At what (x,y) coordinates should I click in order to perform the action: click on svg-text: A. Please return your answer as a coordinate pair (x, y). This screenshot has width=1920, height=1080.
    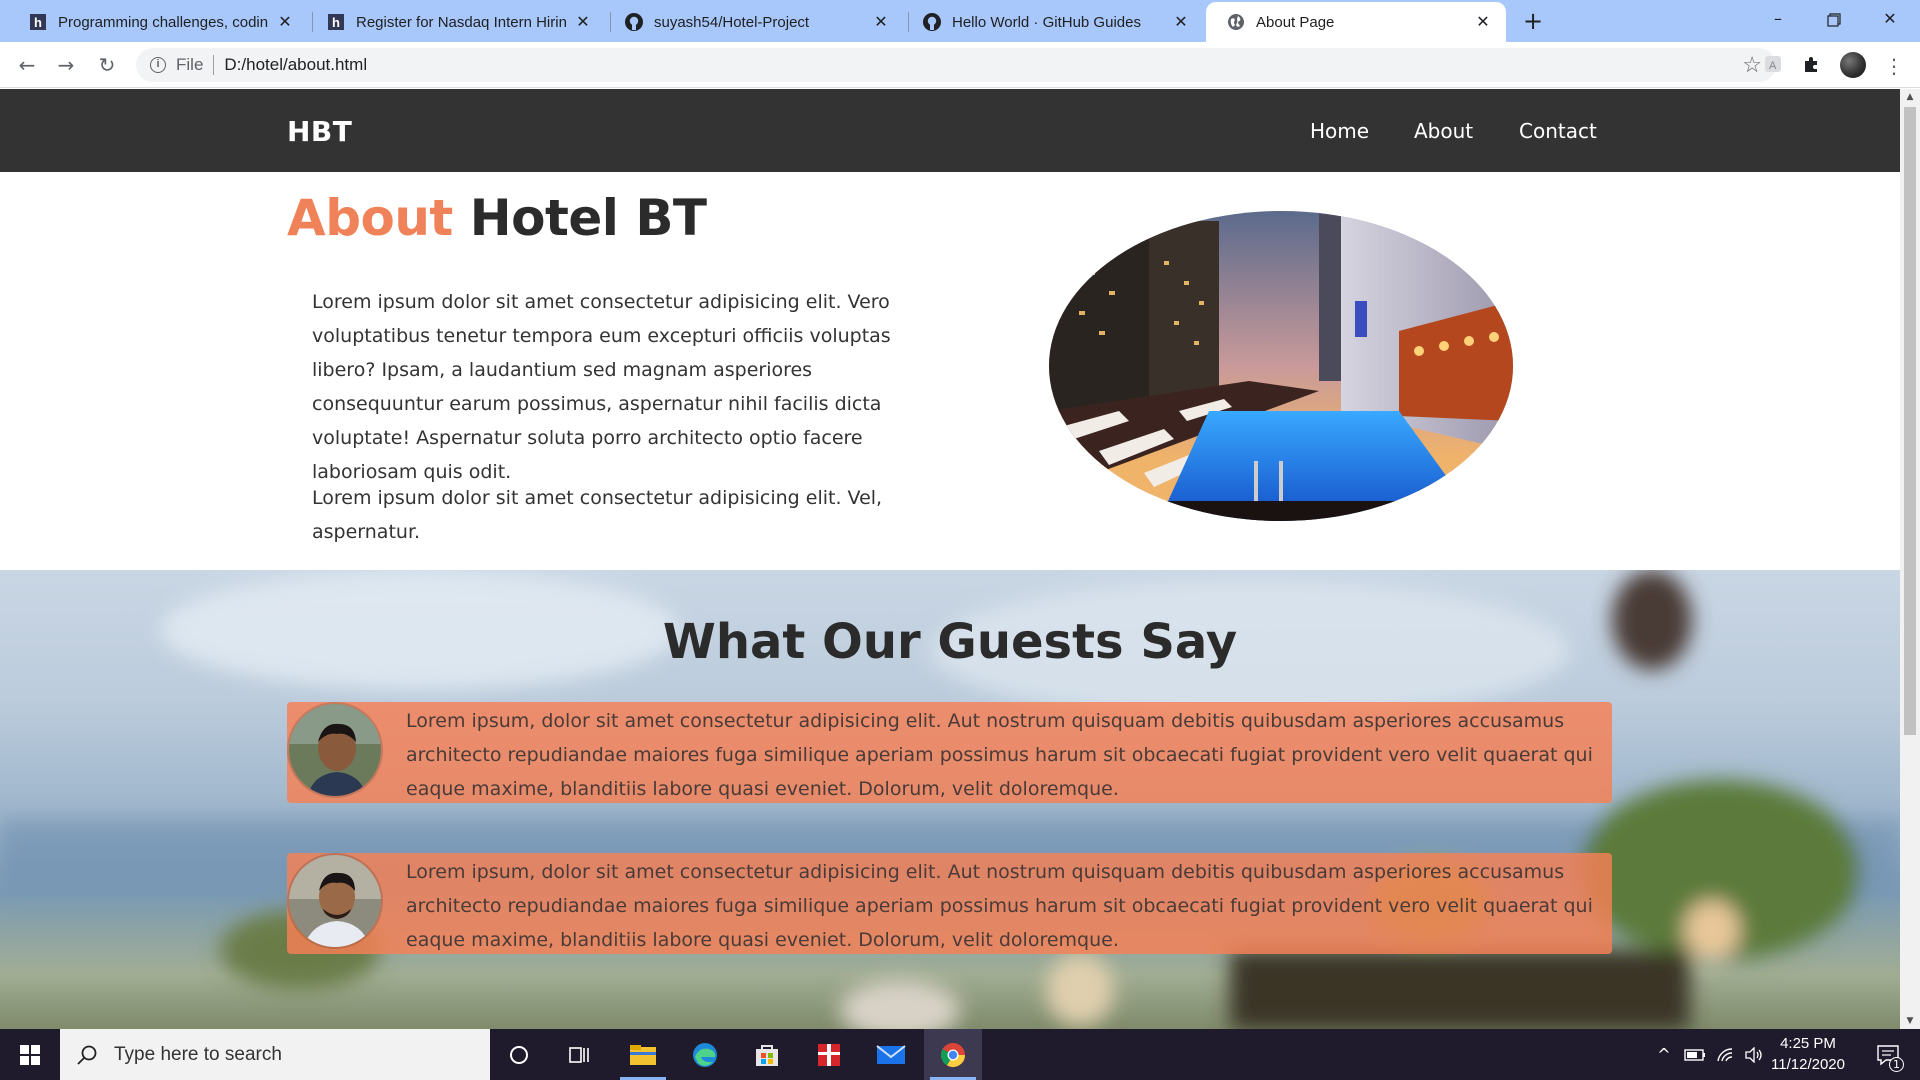
    Looking at the image, I should click on (1773, 66).